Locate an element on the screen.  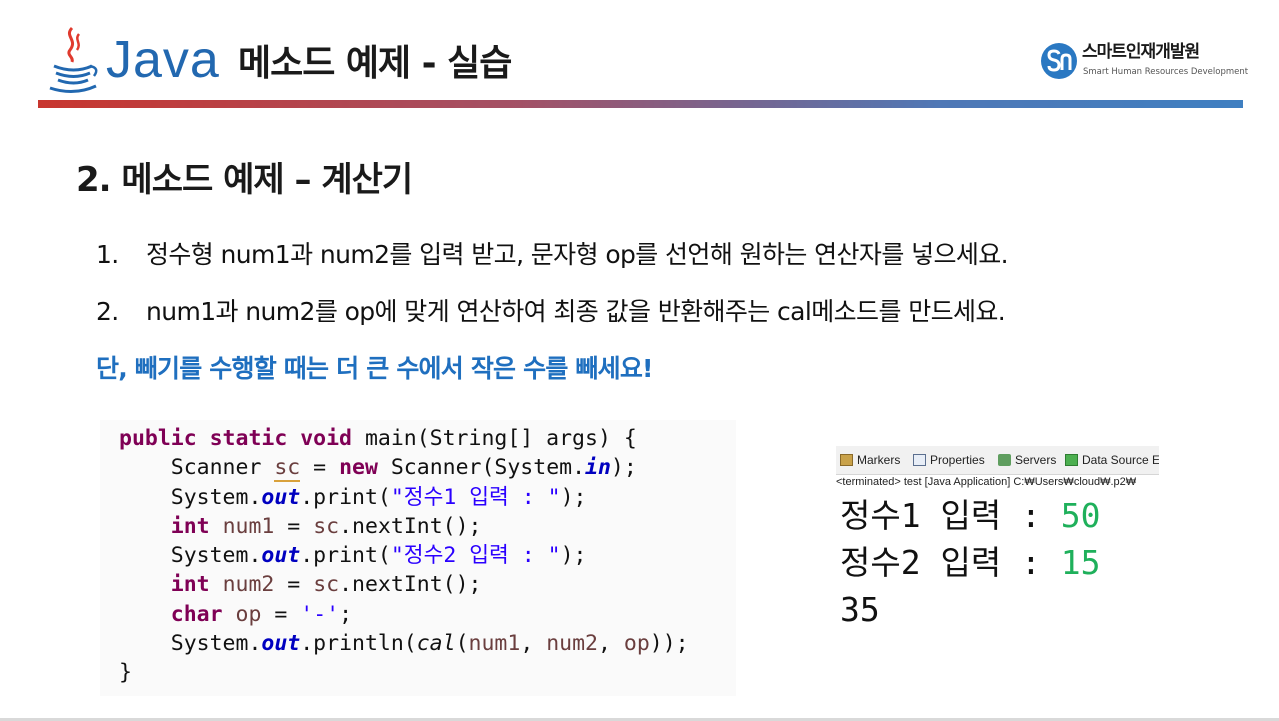
data-source-icon is located at coordinates (1071, 460).